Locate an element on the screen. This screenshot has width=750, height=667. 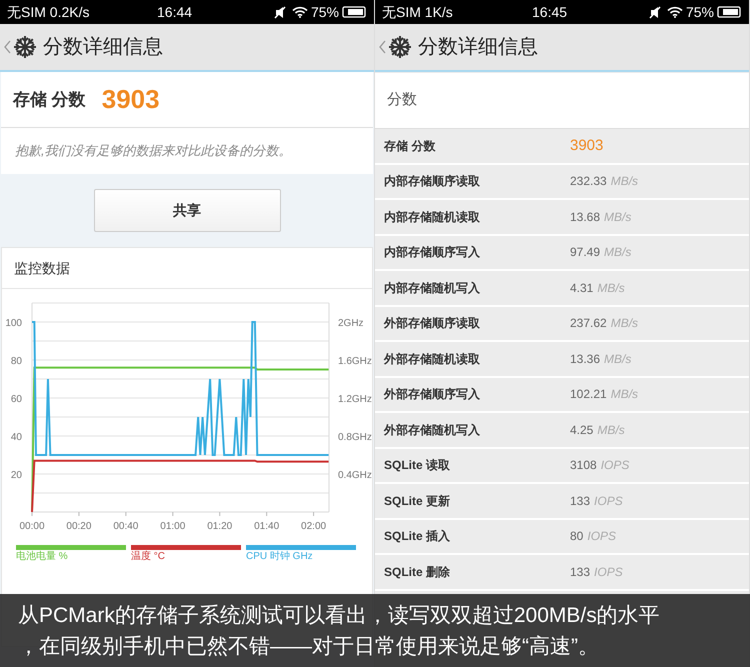
section-title: 分数 is located at coordinates (402, 100).